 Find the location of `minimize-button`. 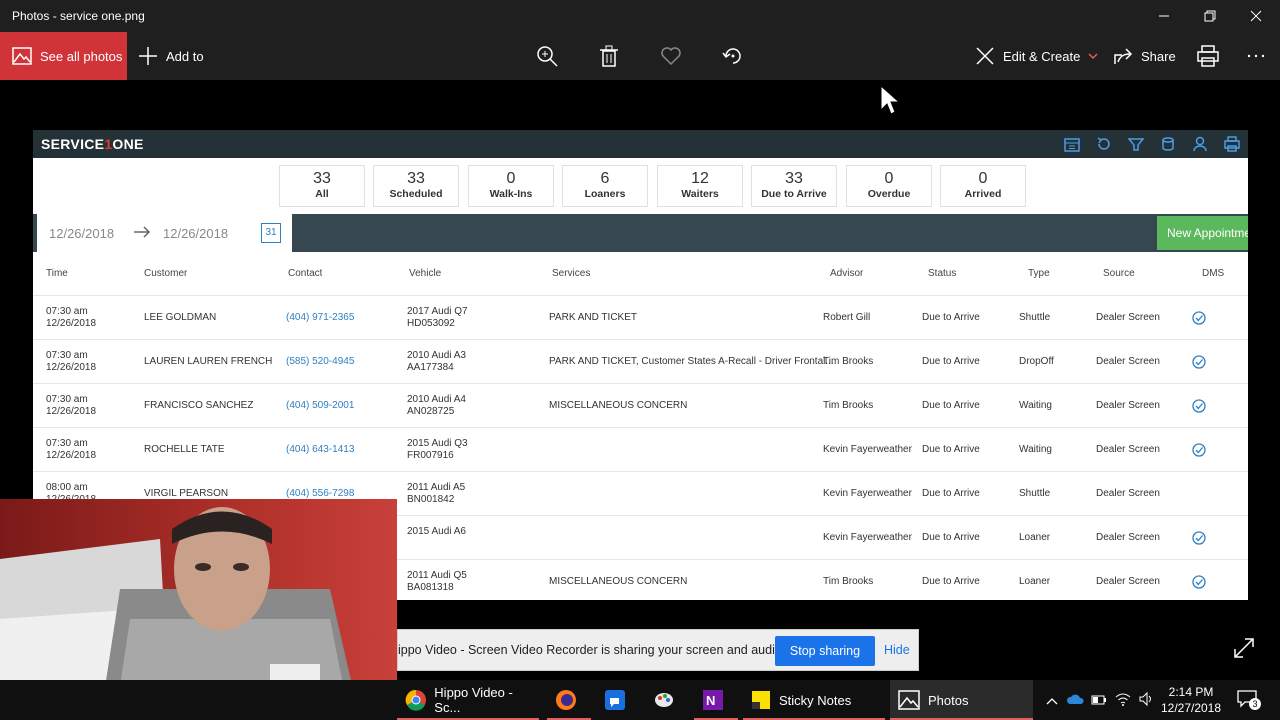

minimize-button is located at coordinates (1164, 16).